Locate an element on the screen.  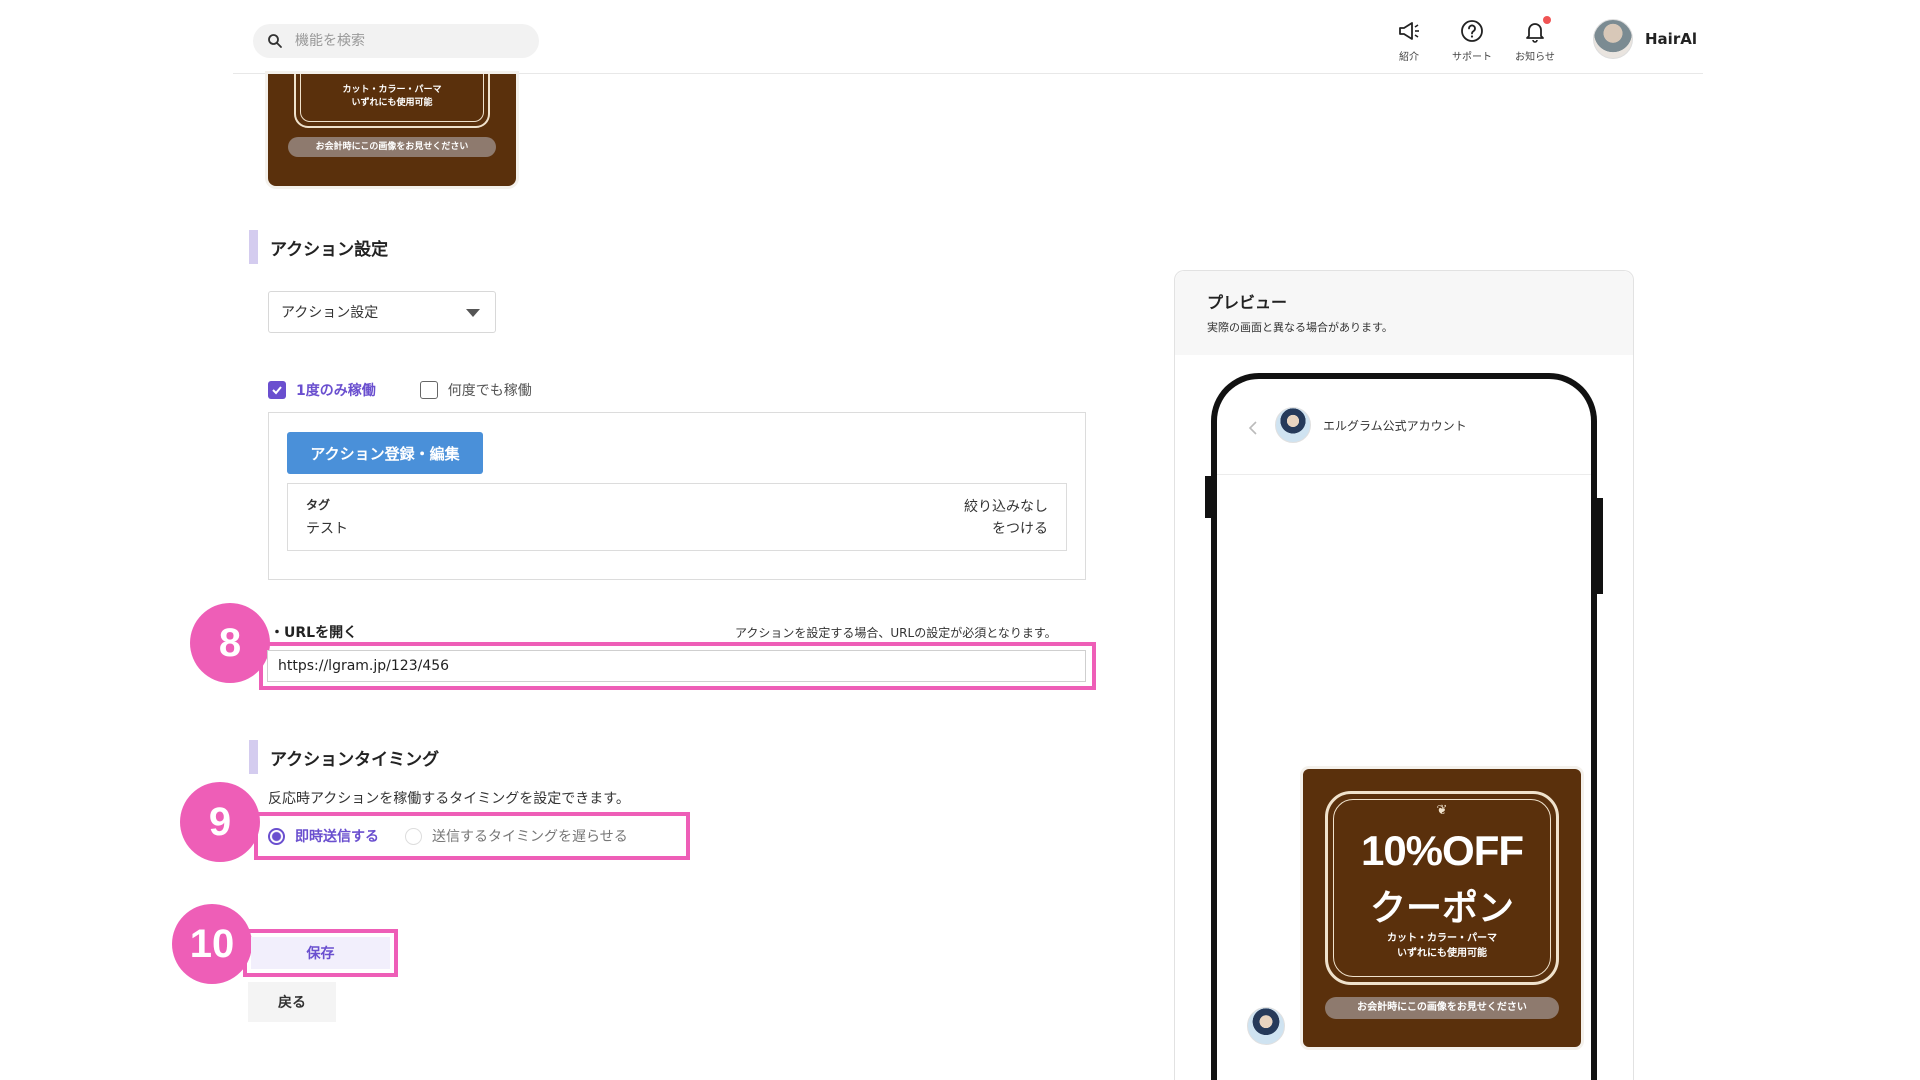
run-mode-options: 1度のみ稼働 何度でも稼働 is located at coordinates (400, 390).